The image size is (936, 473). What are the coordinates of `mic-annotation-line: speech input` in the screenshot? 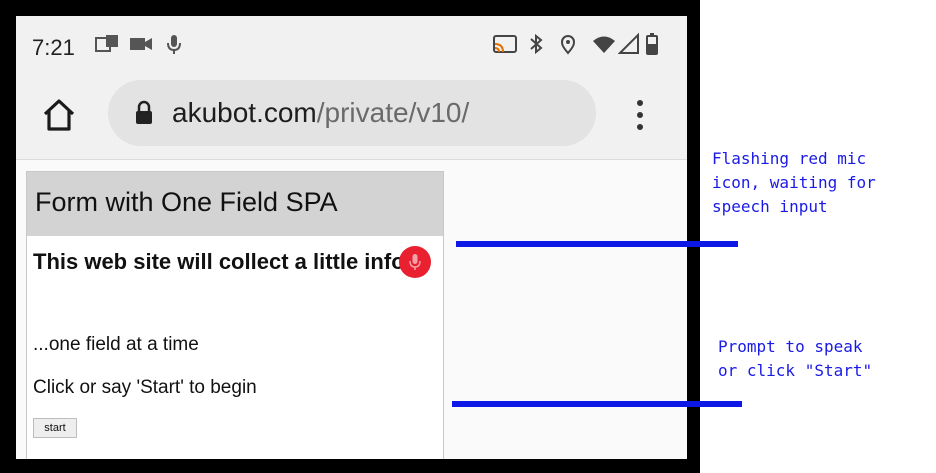 It's located at (770, 206).